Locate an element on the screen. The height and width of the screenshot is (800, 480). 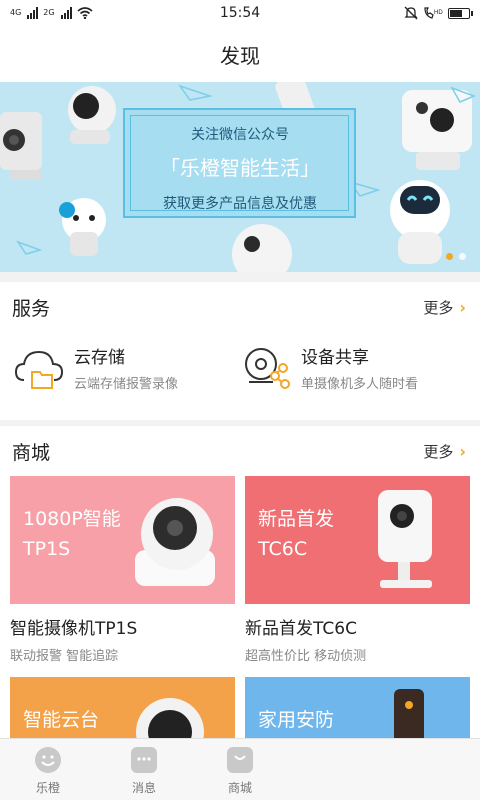
services-header: 服务 更多 › is located at coordinates (240, 307).